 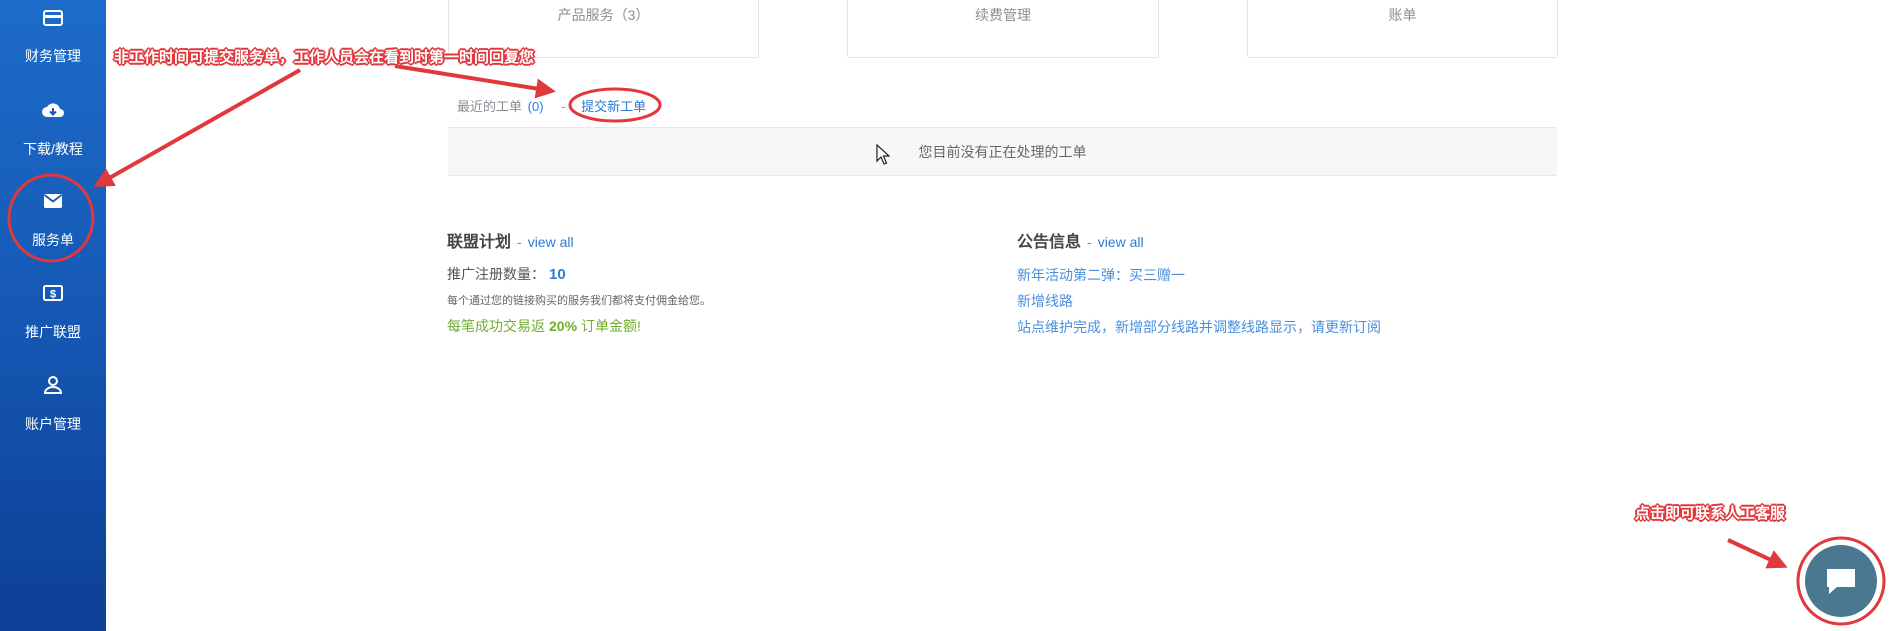 I want to click on recent-tickets-label: 最近的工单, so click(x=490, y=106).